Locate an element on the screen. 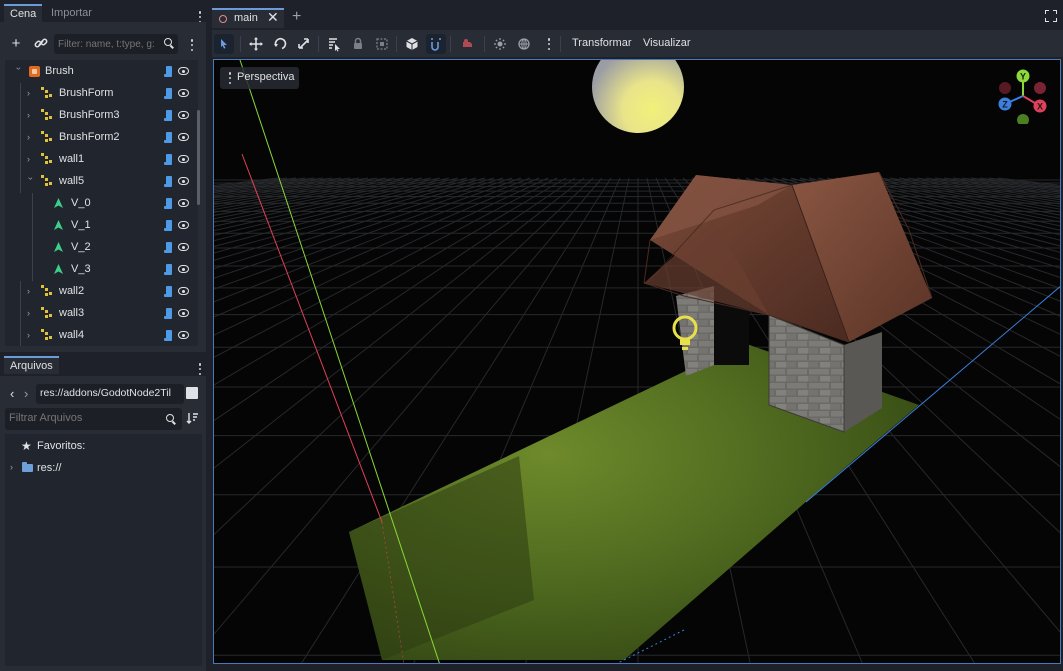 The height and width of the screenshot is (671, 1063). scene-tab-label: main is located at coordinates (246, 18).